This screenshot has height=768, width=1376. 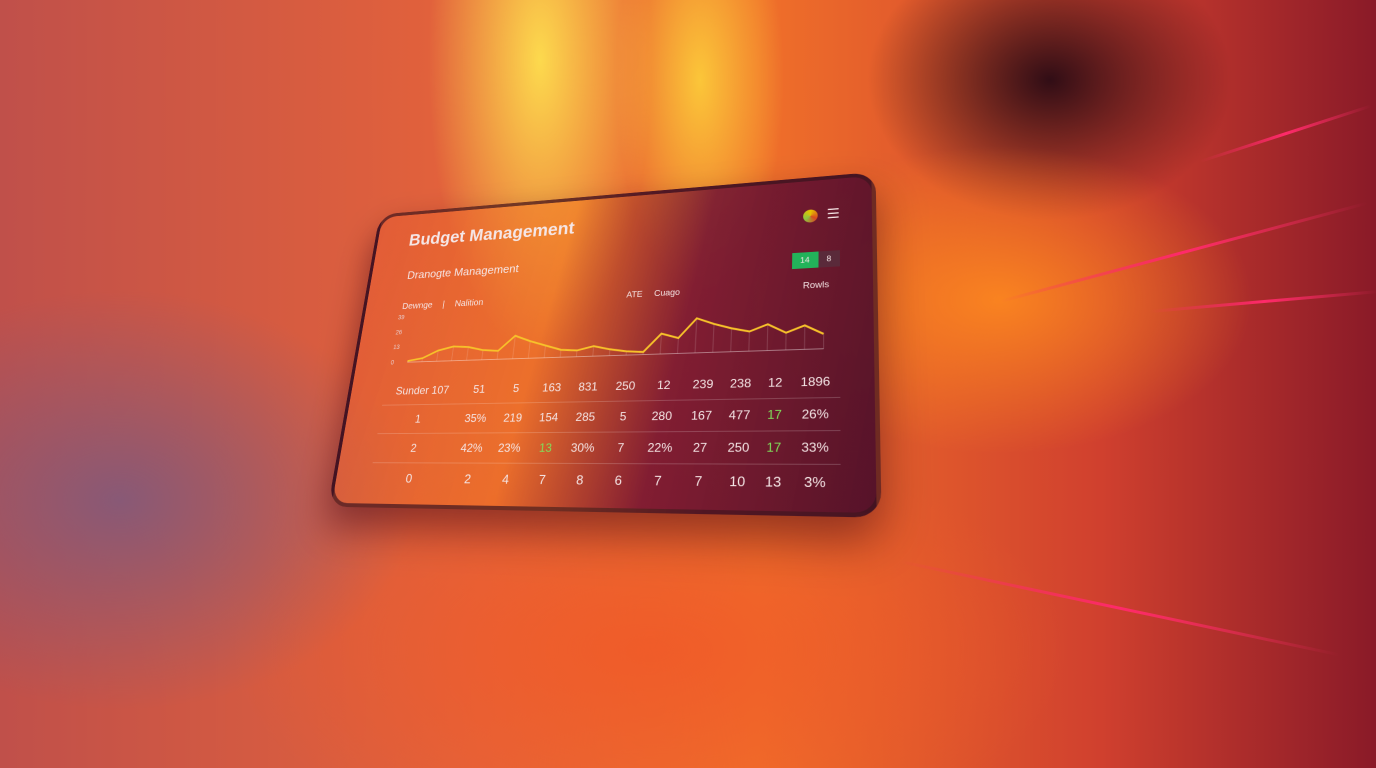 What do you see at coordinates (739, 415) in the screenshot?
I see `table-cell: 477` at bounding box center [739, 415].